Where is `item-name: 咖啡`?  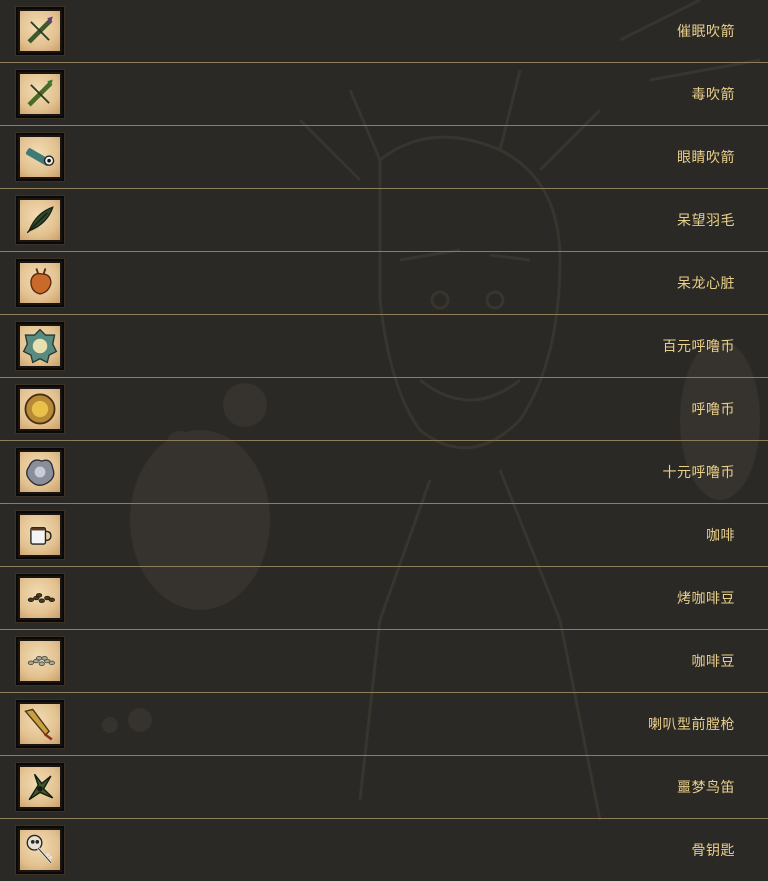 item-name: 咖啡 is located at coordinates (720, 536).